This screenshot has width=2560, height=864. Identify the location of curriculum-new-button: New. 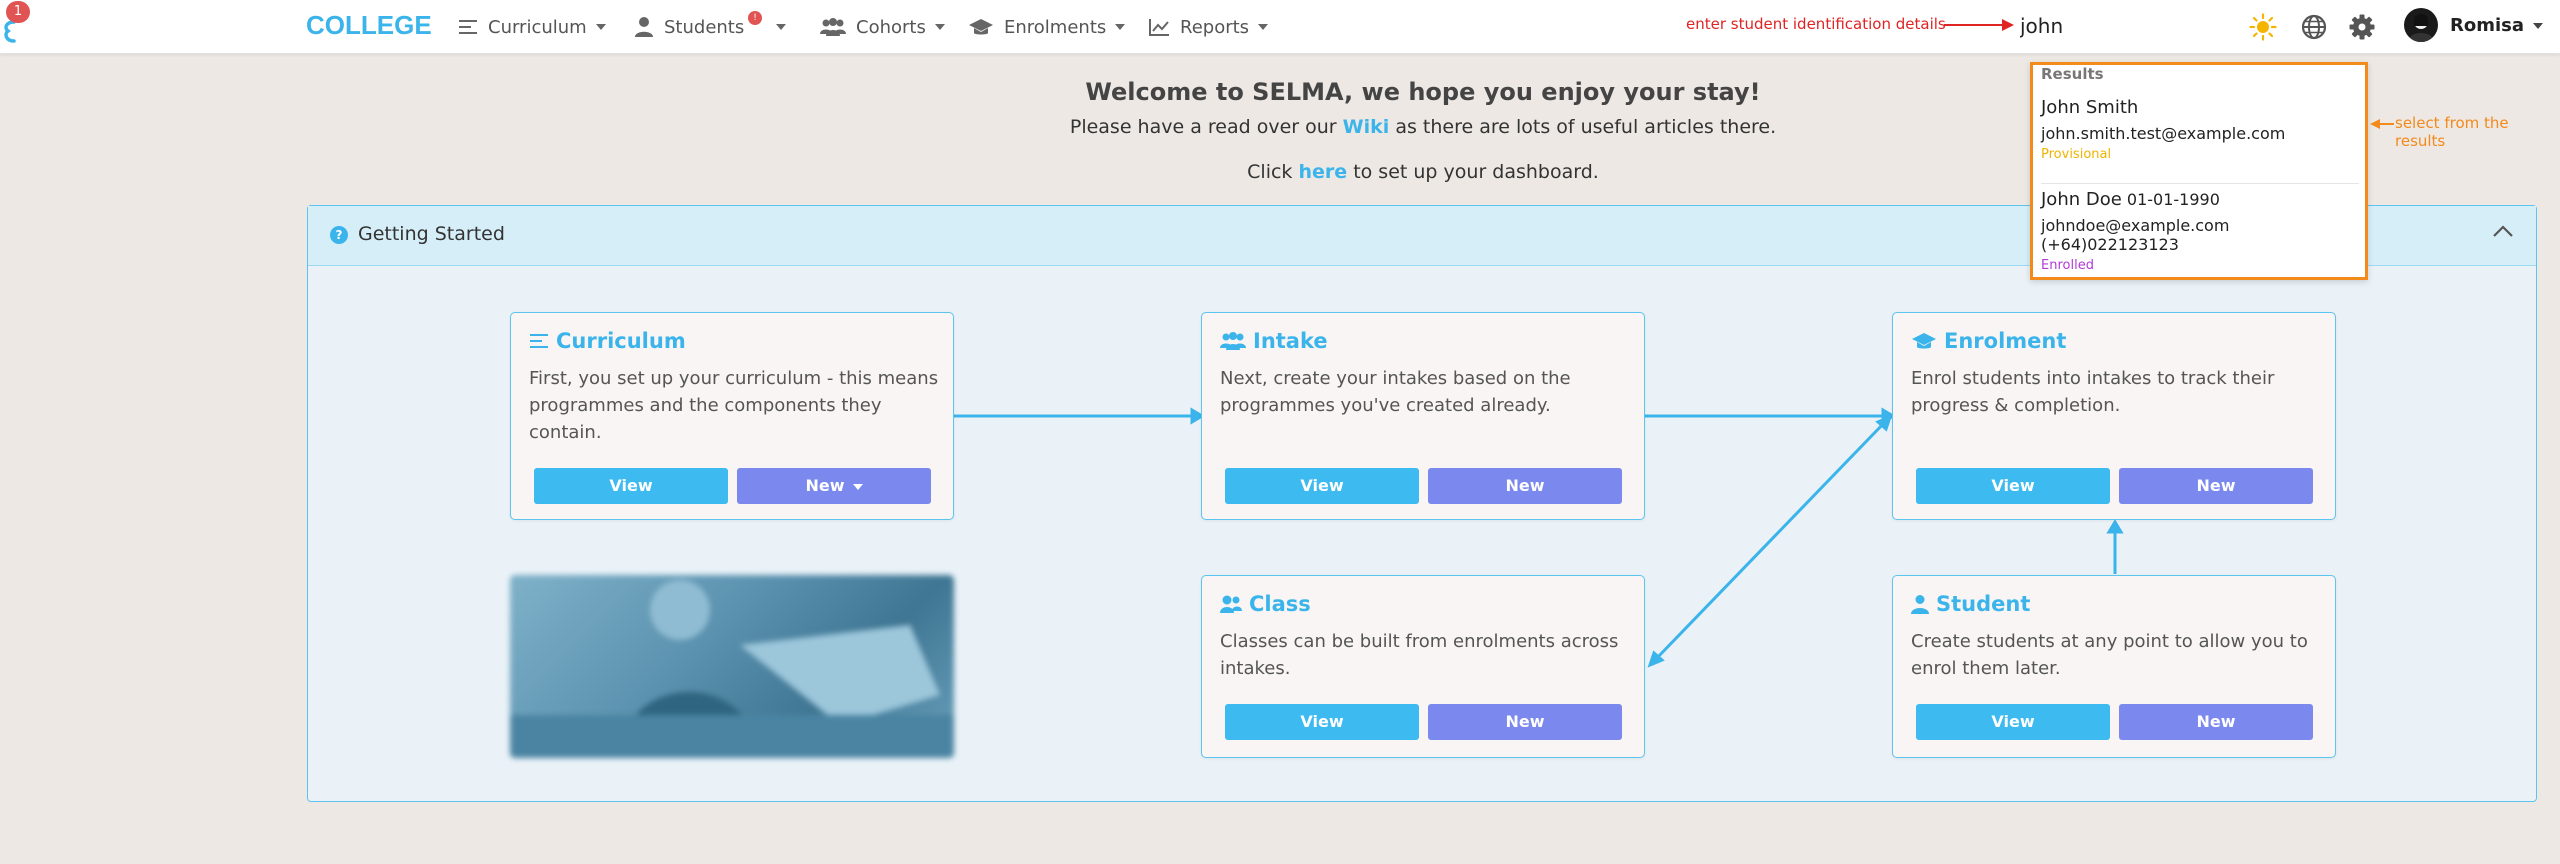
(834, 486).